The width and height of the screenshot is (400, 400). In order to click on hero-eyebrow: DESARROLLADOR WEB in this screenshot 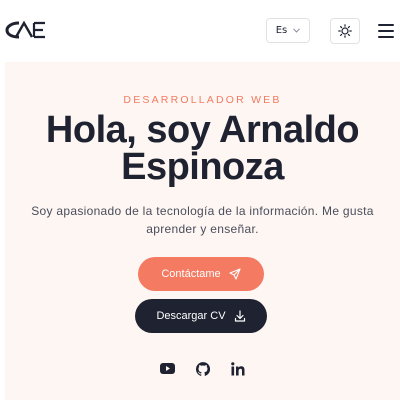, I will do `click(202, 100)`.